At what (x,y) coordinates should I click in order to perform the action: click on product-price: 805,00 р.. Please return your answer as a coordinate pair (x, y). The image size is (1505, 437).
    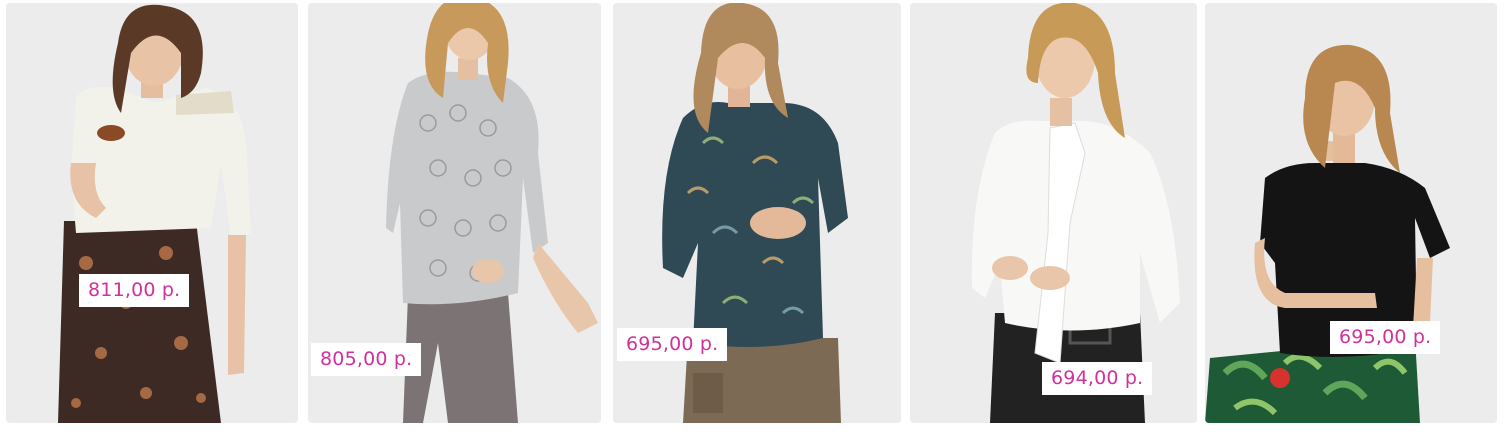
    Looking at the image, I should click on (366, 359).